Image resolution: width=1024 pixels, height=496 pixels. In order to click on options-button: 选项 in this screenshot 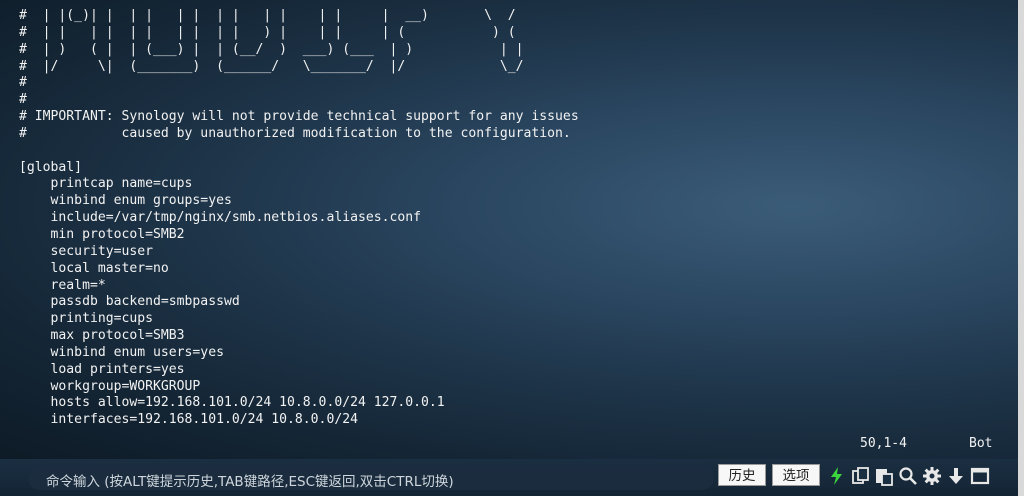, I will do `click(796, 475)`.